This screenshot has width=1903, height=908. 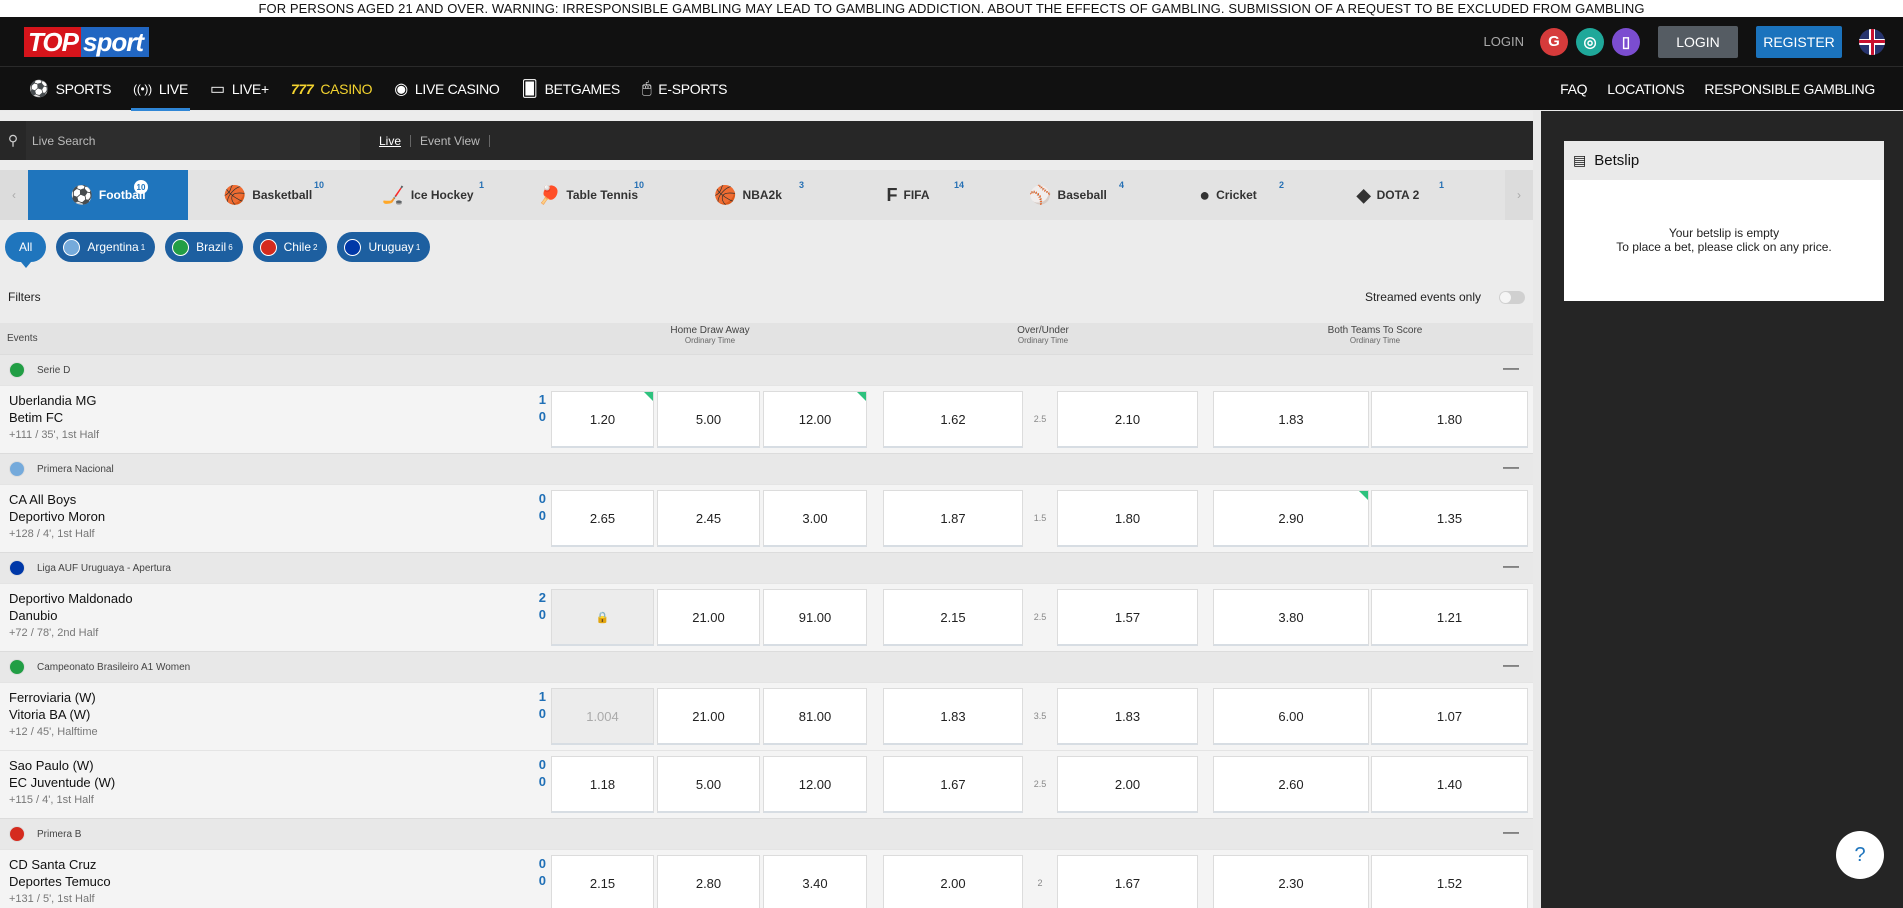 What do you see at coordinates (1724, 160) in the screenshot?
I see `betslip-header: ▤ Betslip` at bounding box center [1724, 160].